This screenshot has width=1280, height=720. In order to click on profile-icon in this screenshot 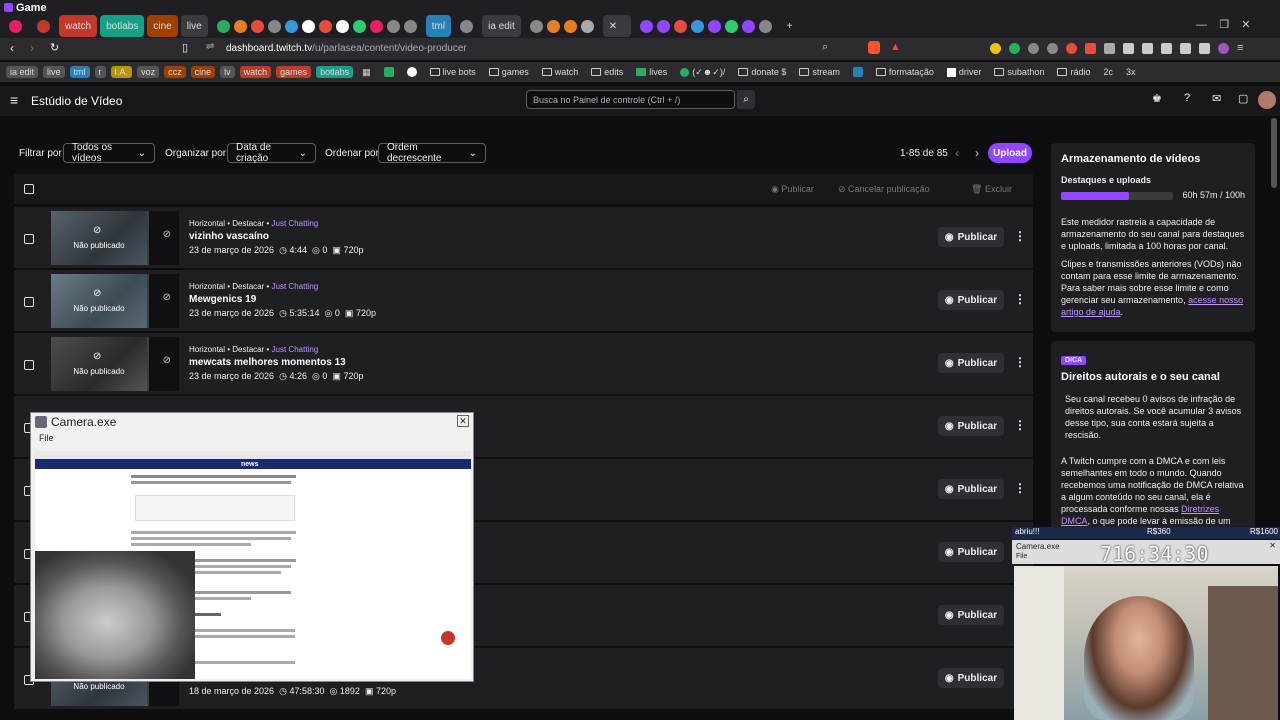, I will do `click(1223, 48)`.